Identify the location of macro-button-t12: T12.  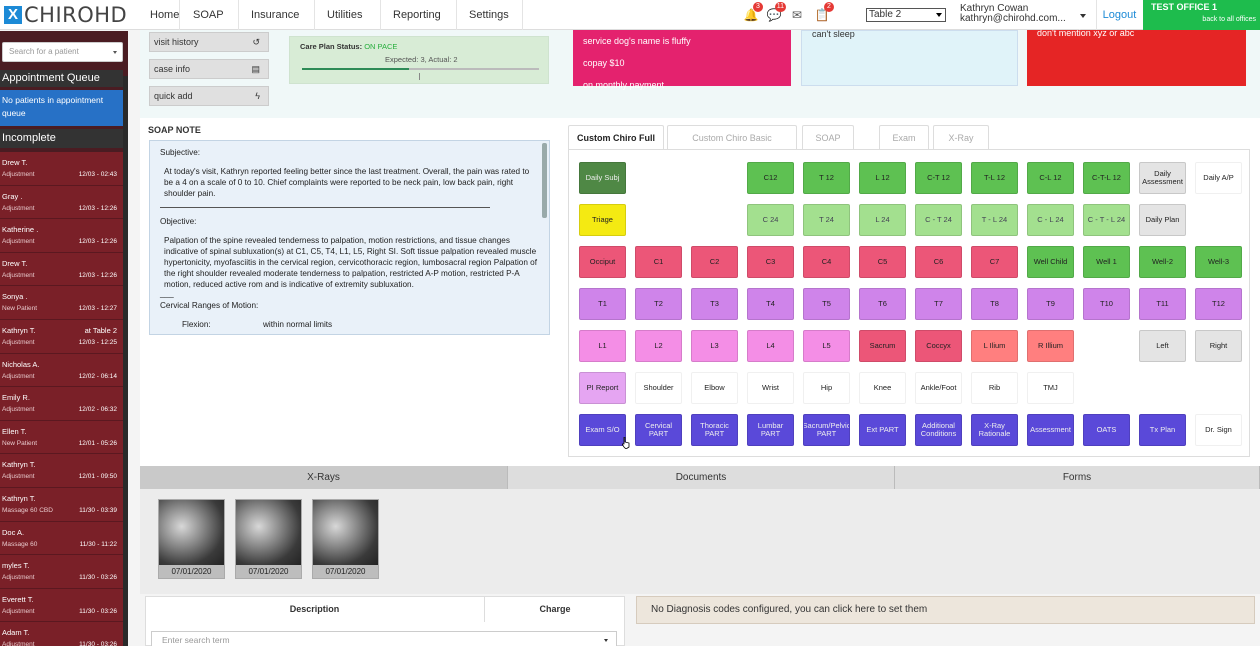
(1218, 304).